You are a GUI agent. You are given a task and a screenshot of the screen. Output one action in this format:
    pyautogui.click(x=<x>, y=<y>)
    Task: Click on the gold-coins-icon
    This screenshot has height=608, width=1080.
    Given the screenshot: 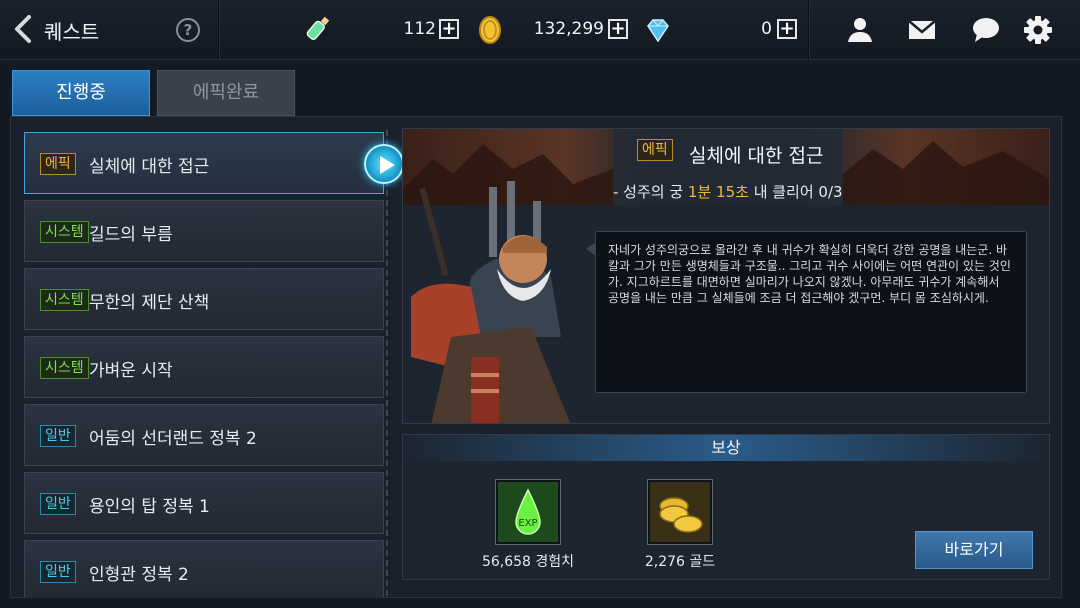 What is the action you would take?
    pyautogui.click(x=680, y=512)
    